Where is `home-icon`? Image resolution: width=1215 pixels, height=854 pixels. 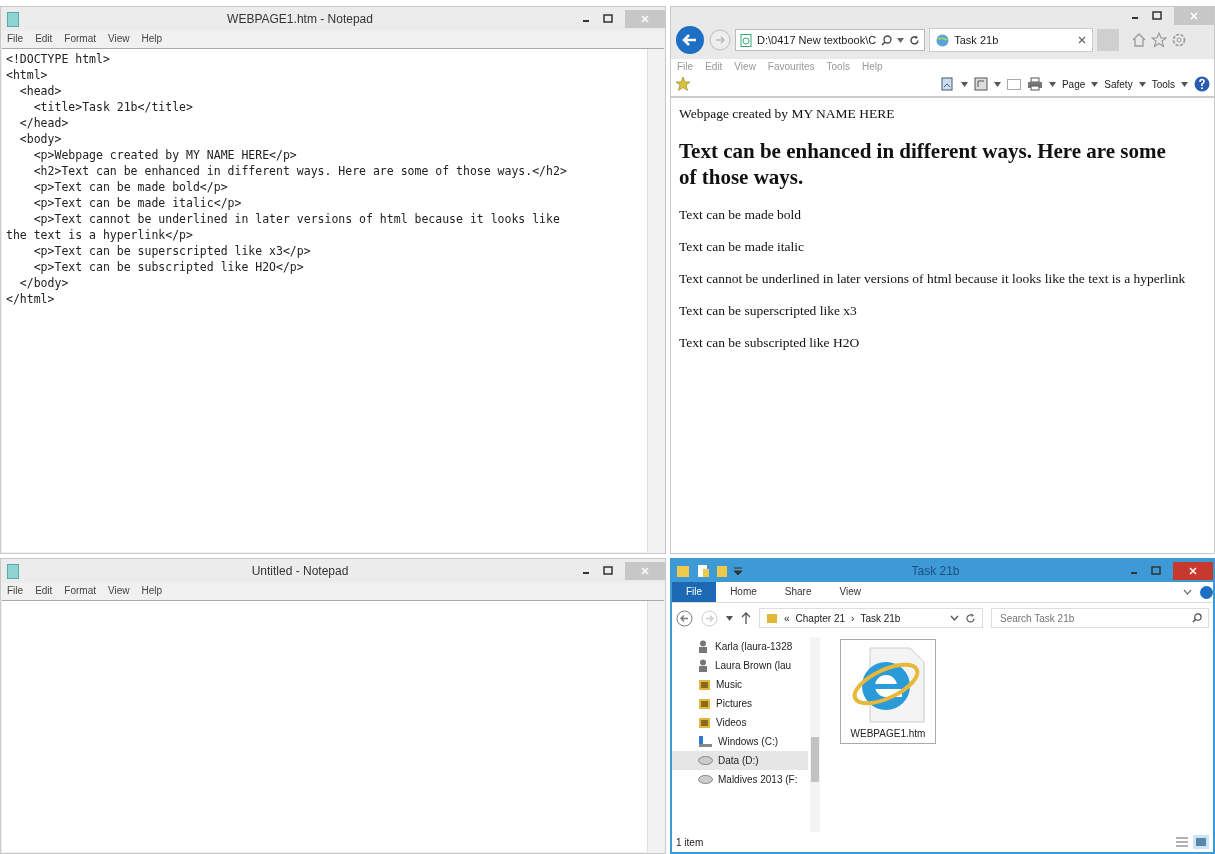 home-icon is located at coordinates (1139, 40).